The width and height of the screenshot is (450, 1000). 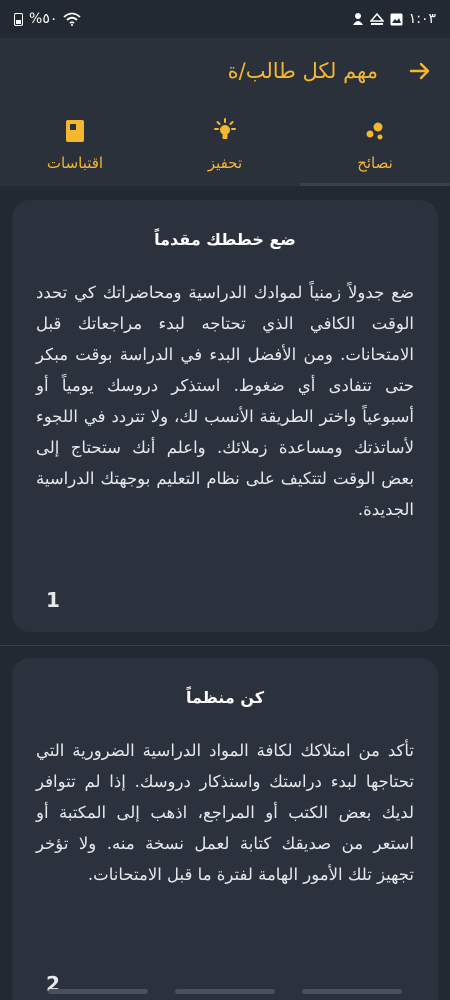 I want to click on divider, so click(x=225, y=645).